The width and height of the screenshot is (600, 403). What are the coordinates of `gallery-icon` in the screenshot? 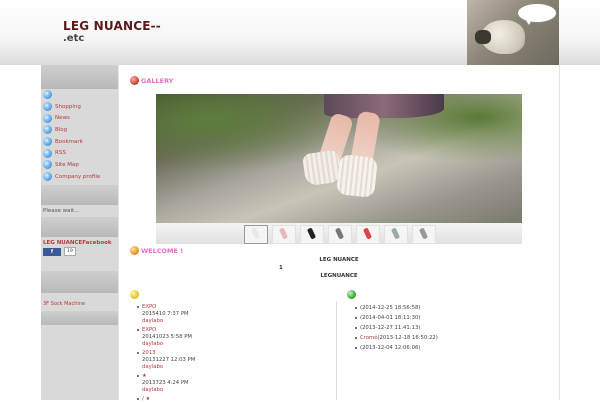 It's located at (134, 80).